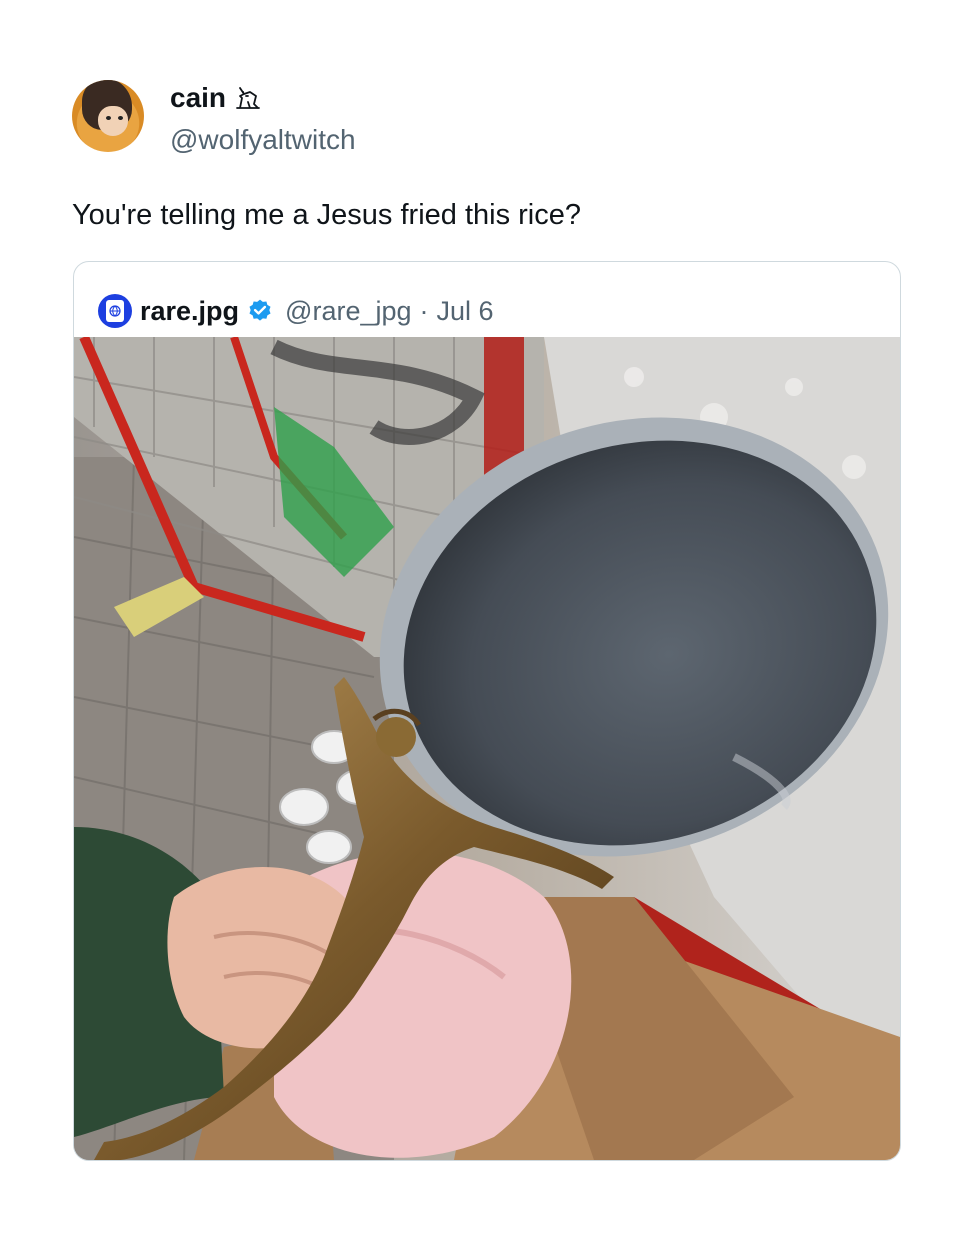  I want to click on quoted-tweet-header: rare.jpg @rare_jpg · Jul 6, so click(296, 311).